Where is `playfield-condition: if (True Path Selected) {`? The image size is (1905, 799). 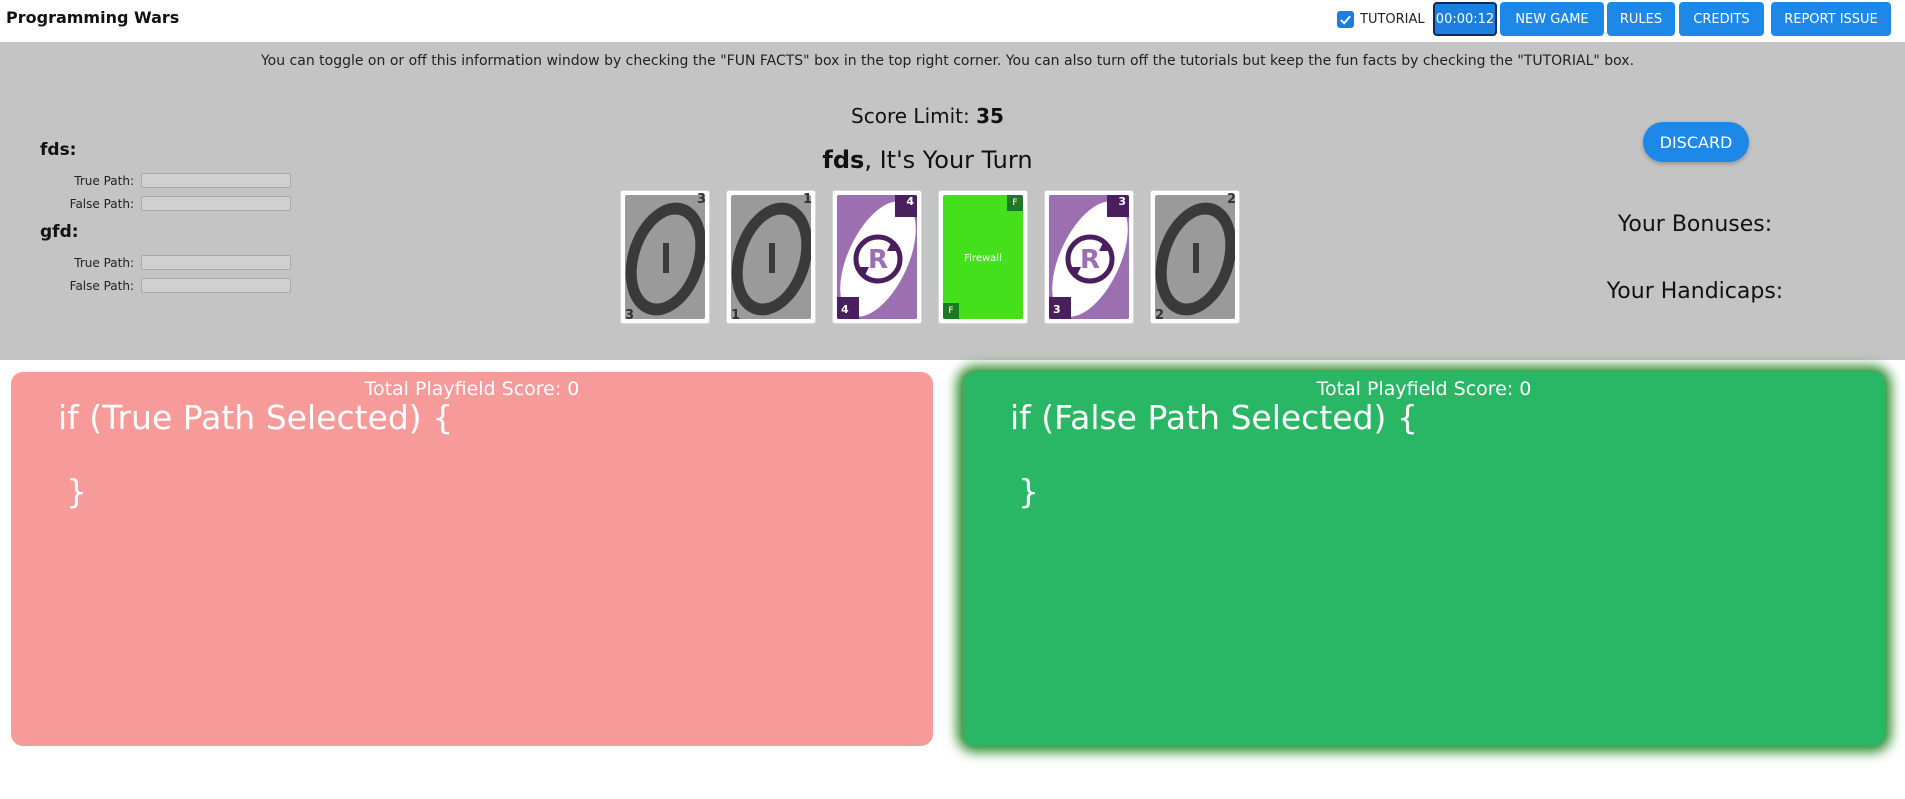 playfield-condition: if (True Path Selected) { is located at coordinates (256, 417).